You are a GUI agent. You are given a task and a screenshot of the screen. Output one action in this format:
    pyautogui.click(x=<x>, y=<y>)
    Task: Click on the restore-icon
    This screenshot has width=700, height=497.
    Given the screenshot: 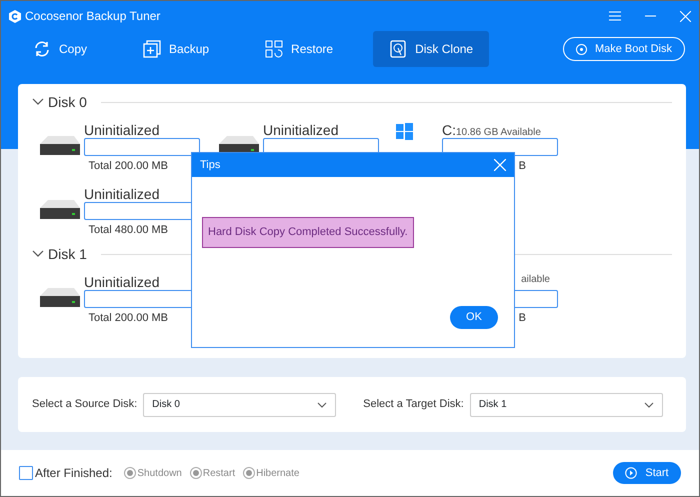 What is the action you would take?
    pyautogui.click(x=274, y=49)
    